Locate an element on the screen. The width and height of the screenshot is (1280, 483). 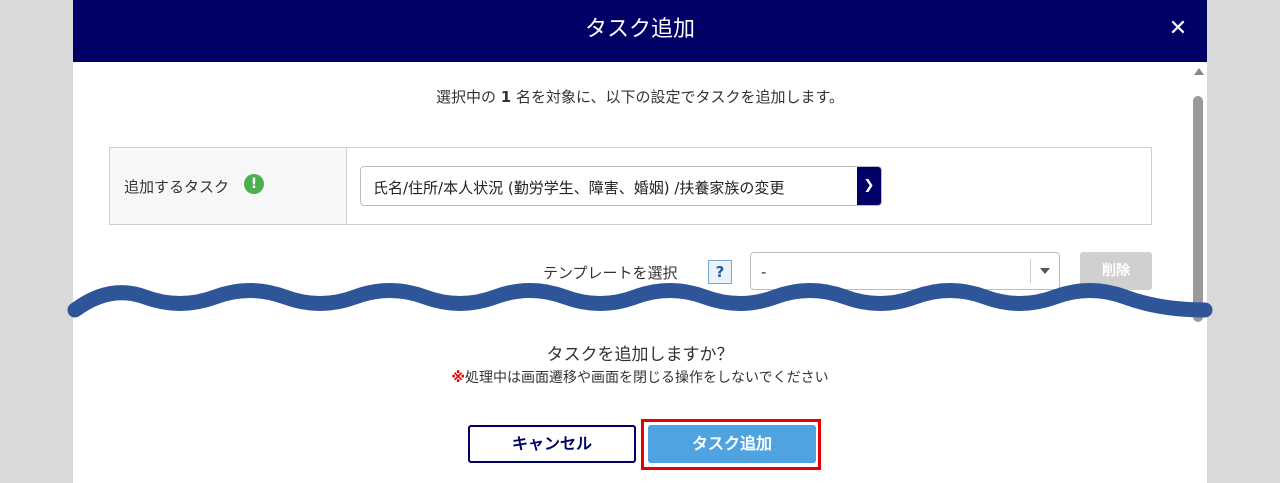
intro-prefix: 選択中の is located at coordinates (468, 97).